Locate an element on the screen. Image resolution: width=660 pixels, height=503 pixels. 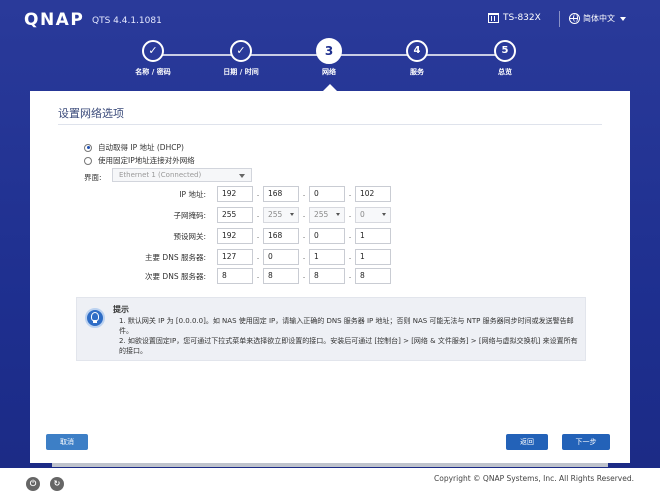
dns1-octet-1: 127 is located at coordinates (235, 257).